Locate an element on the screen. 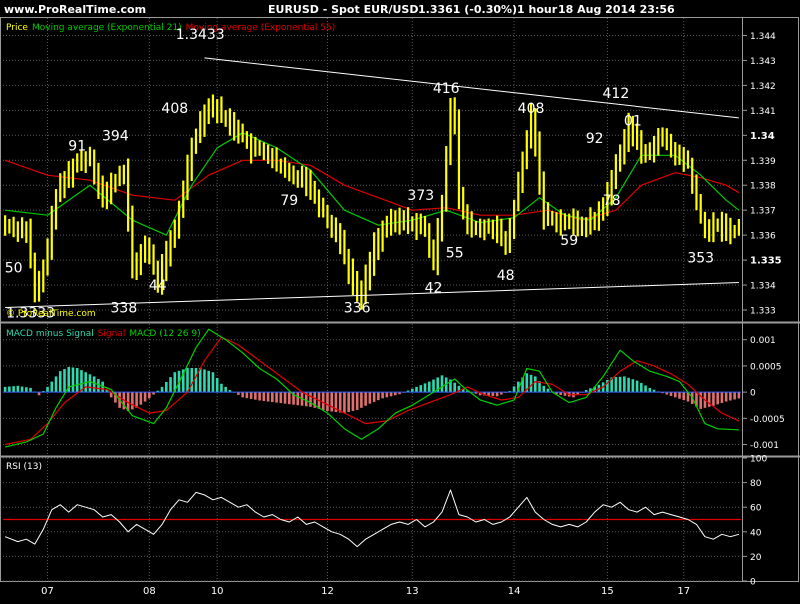  price-annotation: 59 is located at coordinates (569, 241).